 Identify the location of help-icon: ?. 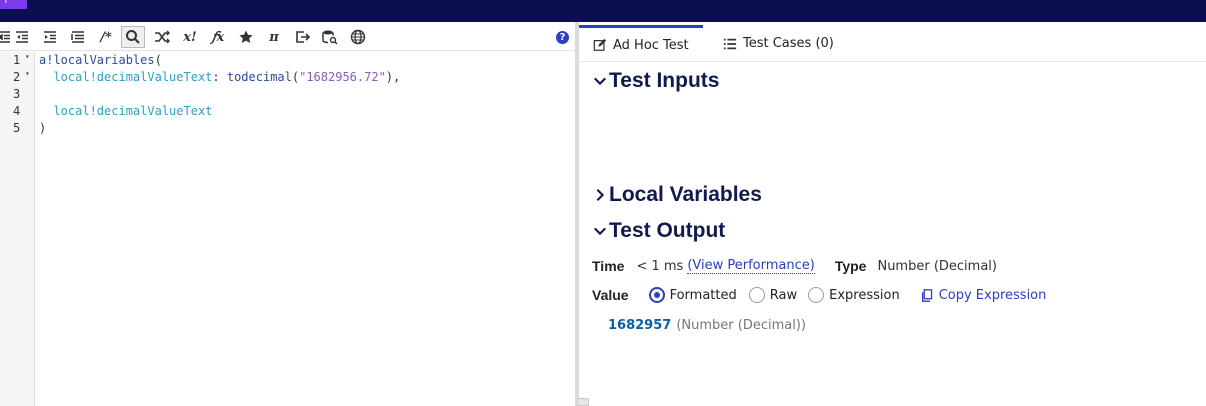
(562, 37).